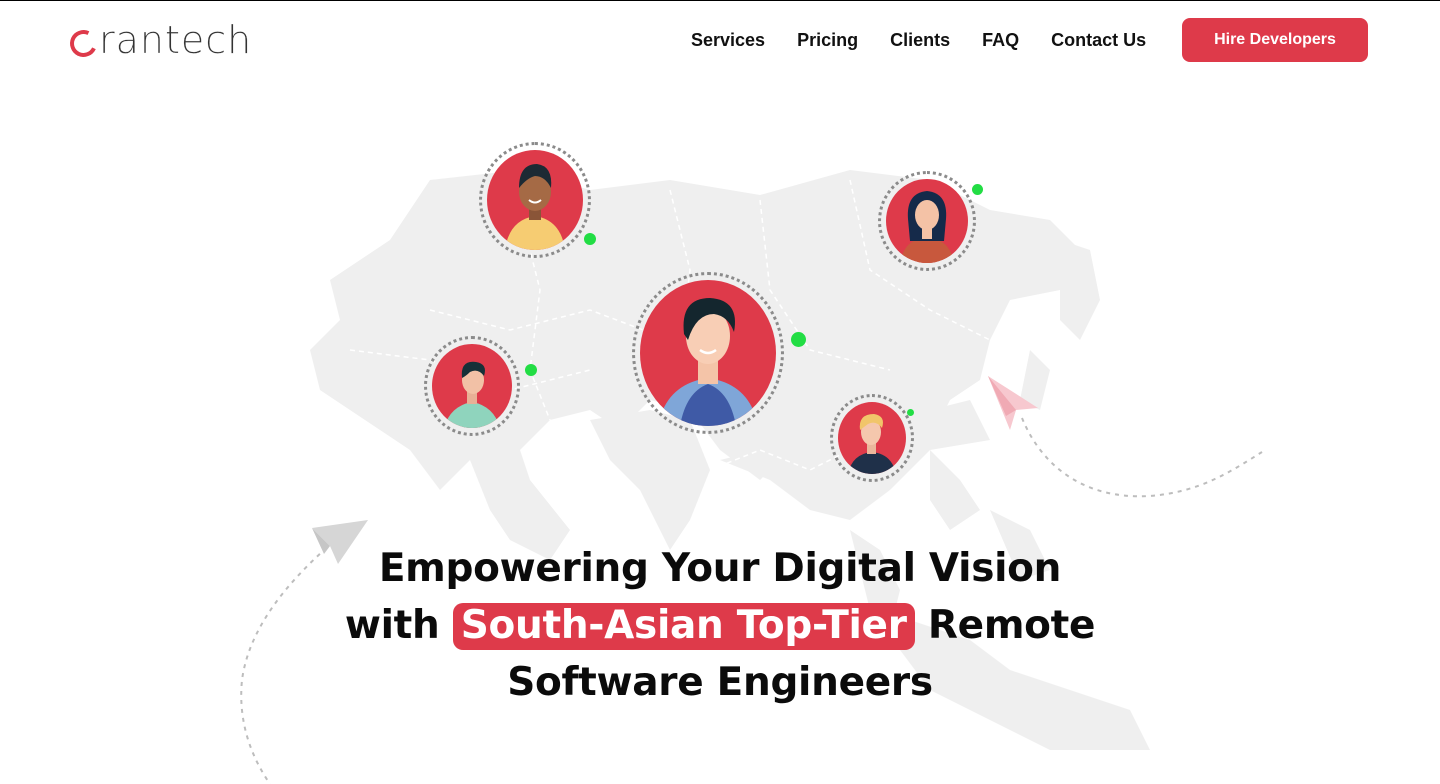 The width and height of the screenshot is (1440, 784). What do you see at coordinates (1000, 40) in the screenshot?
I see `nav-faq: FAQ` at bounding box center [1000, 40].